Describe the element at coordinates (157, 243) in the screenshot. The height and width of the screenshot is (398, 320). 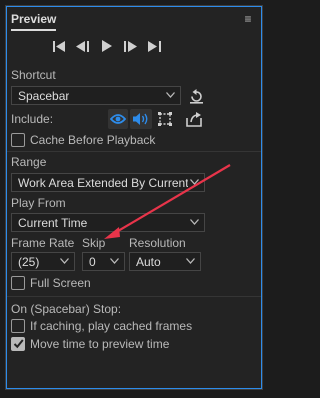
I see `resolution-label: Resolution` at that location.